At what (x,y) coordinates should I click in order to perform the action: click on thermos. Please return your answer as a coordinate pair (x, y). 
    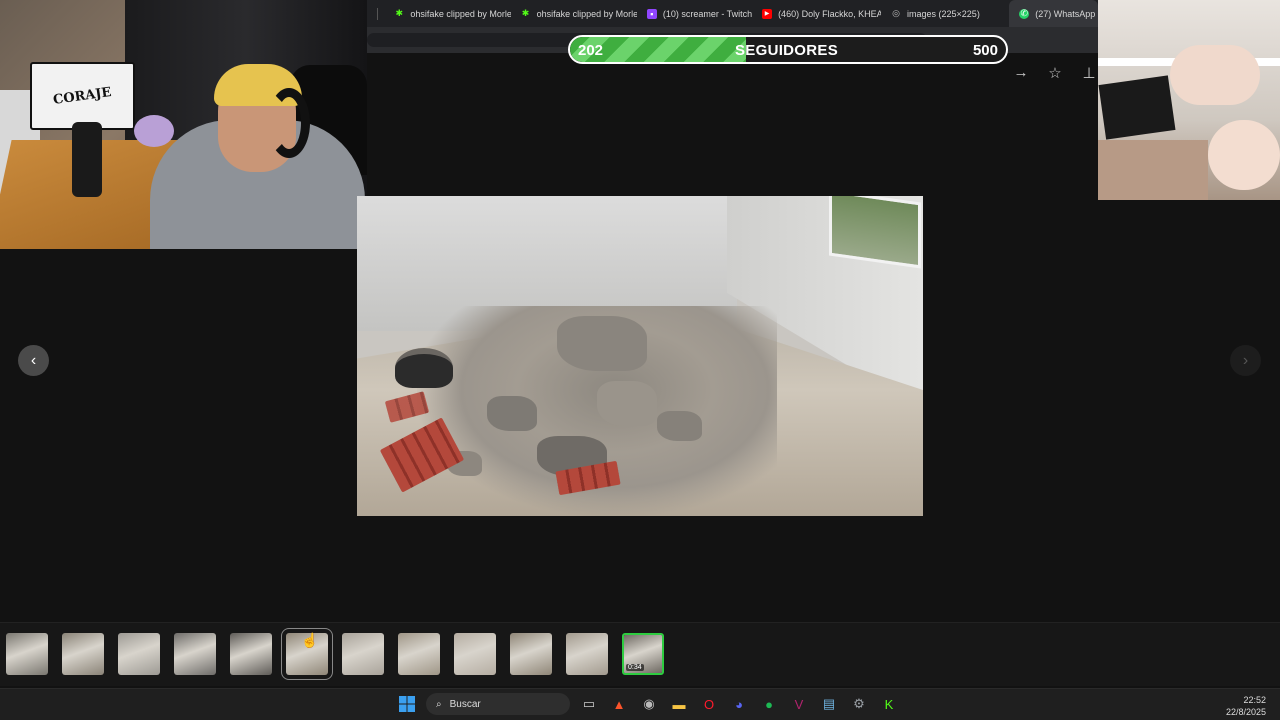
    Looking at the image, I should click on (87, 159).